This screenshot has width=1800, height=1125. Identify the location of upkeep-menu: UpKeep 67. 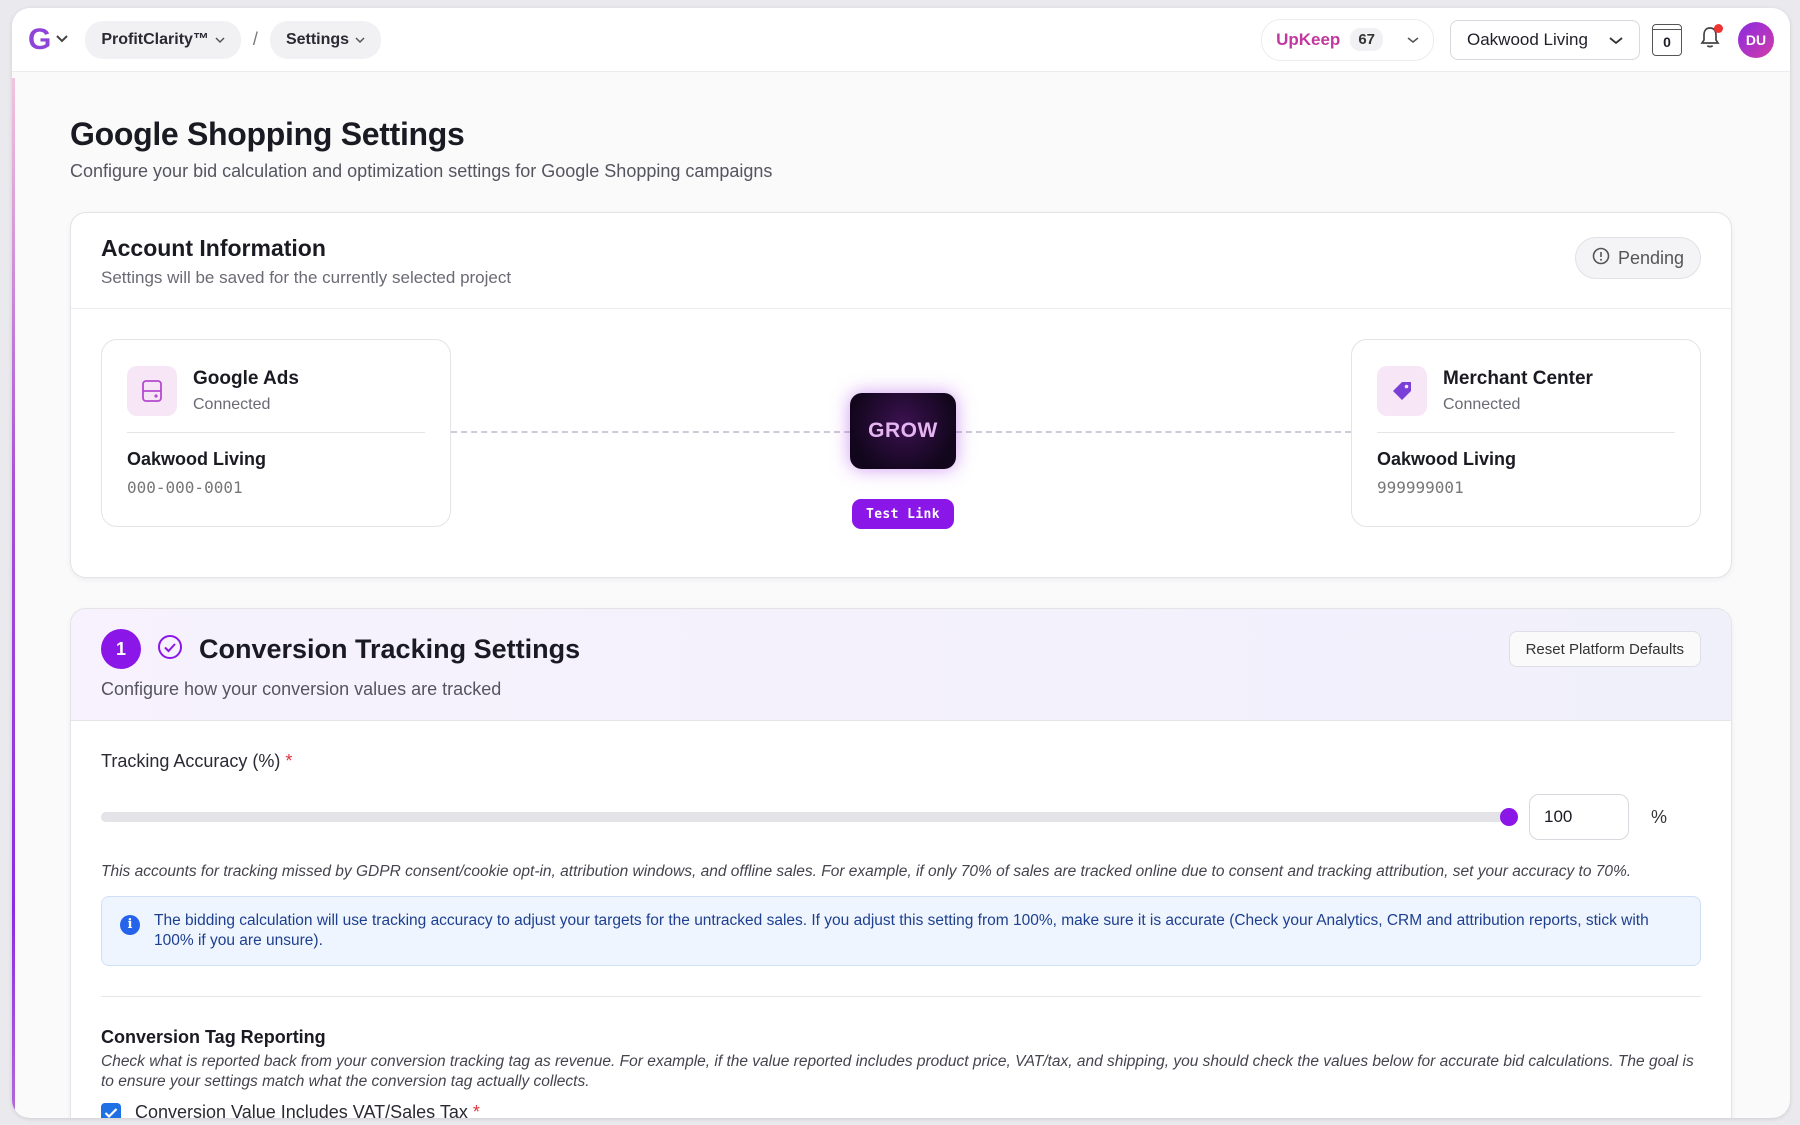
(1347, 39).